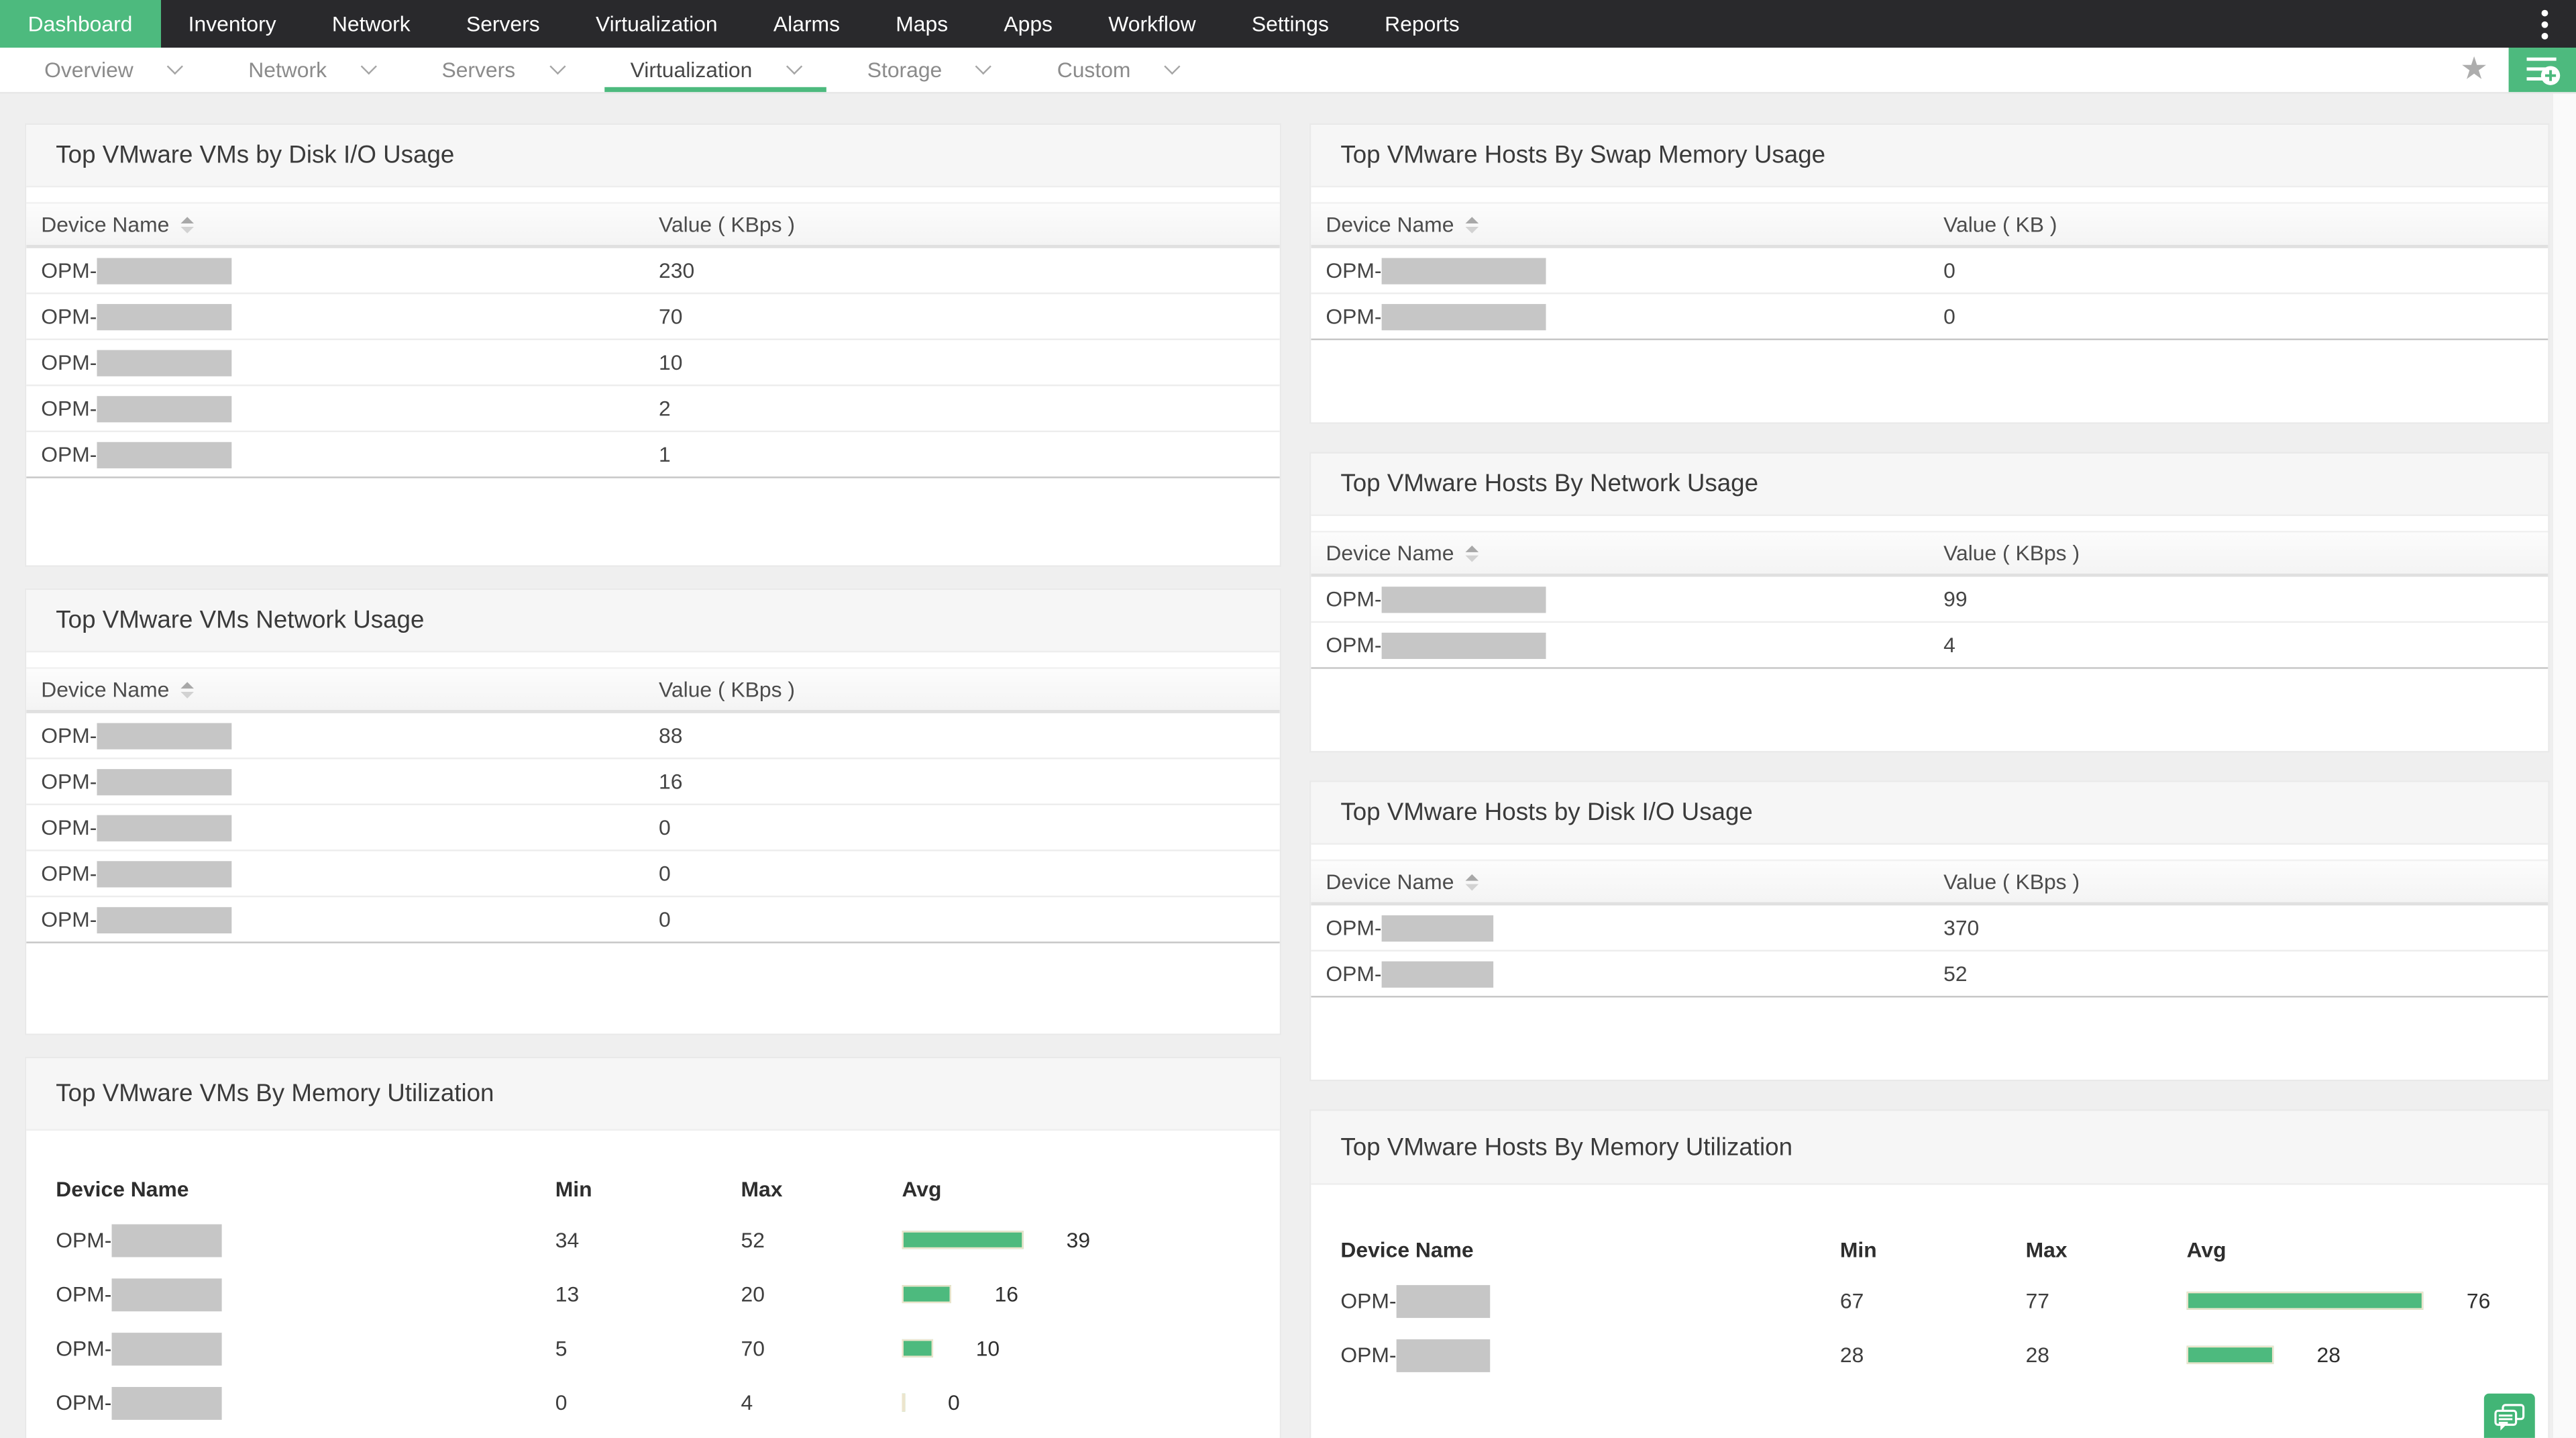  I want to click on table-row: OPM- 10, so click(653, 364).